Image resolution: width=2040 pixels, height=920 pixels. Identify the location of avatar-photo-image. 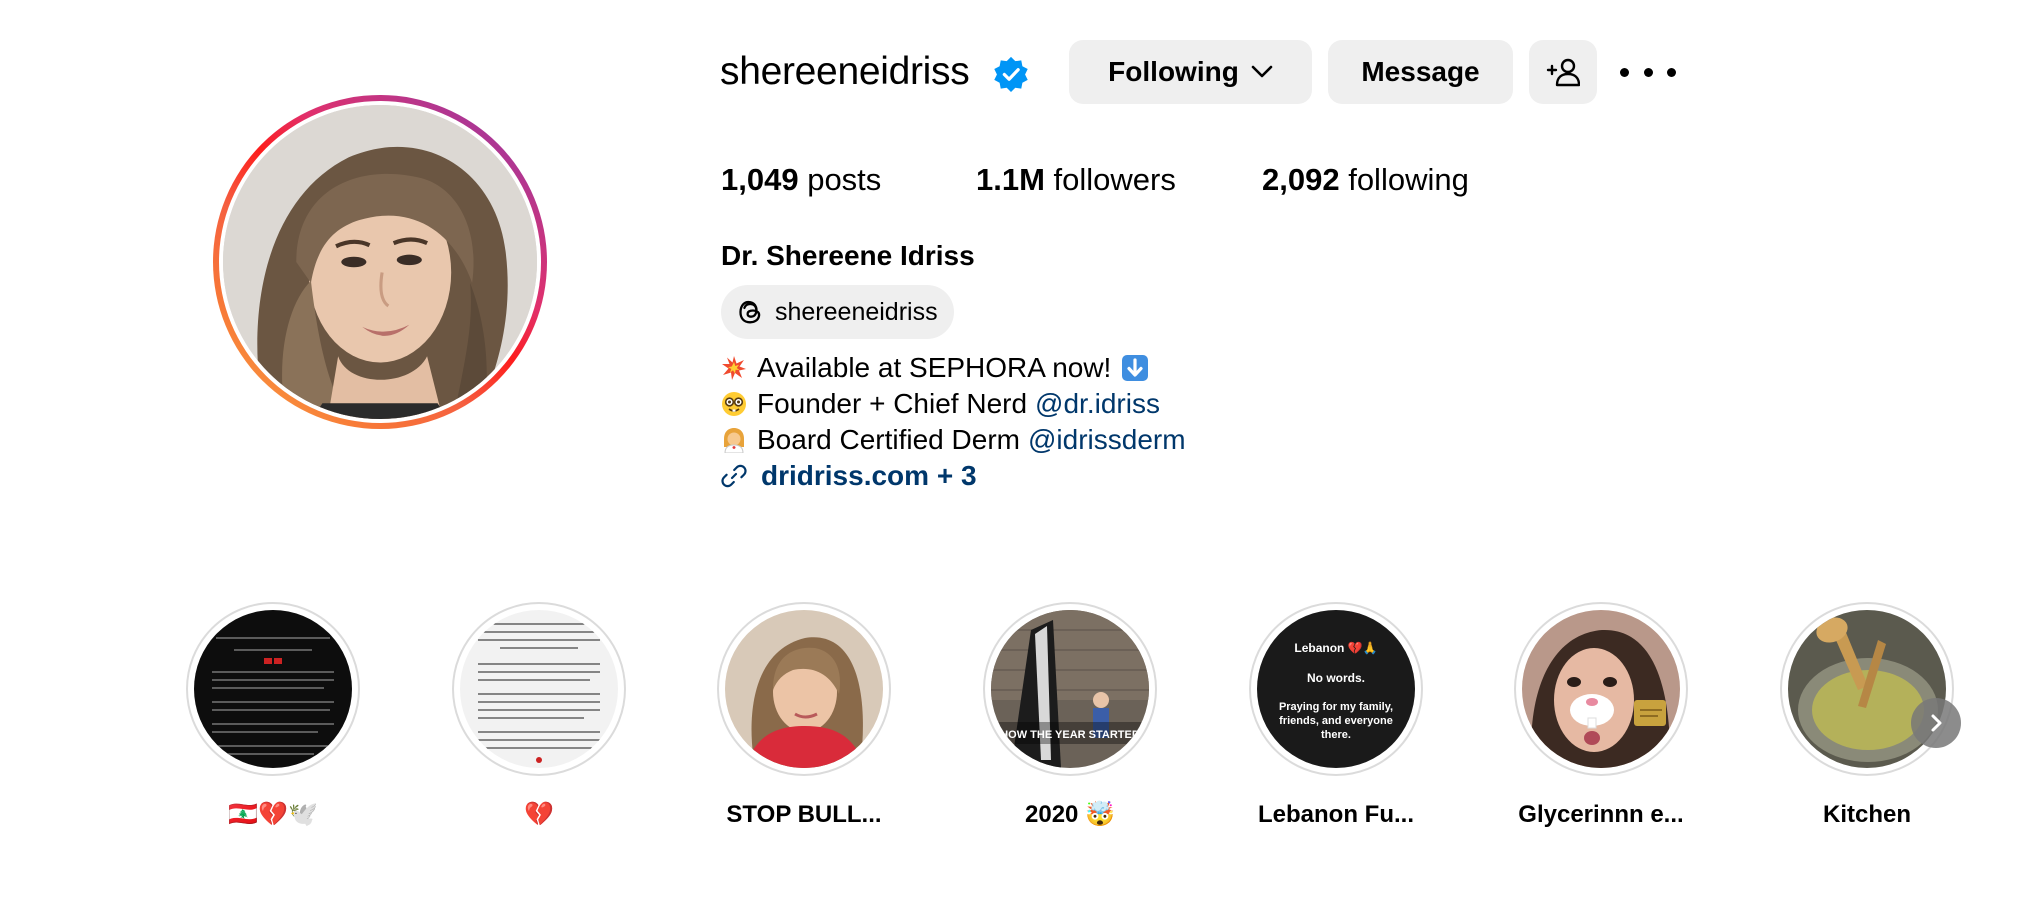
(380, 262).